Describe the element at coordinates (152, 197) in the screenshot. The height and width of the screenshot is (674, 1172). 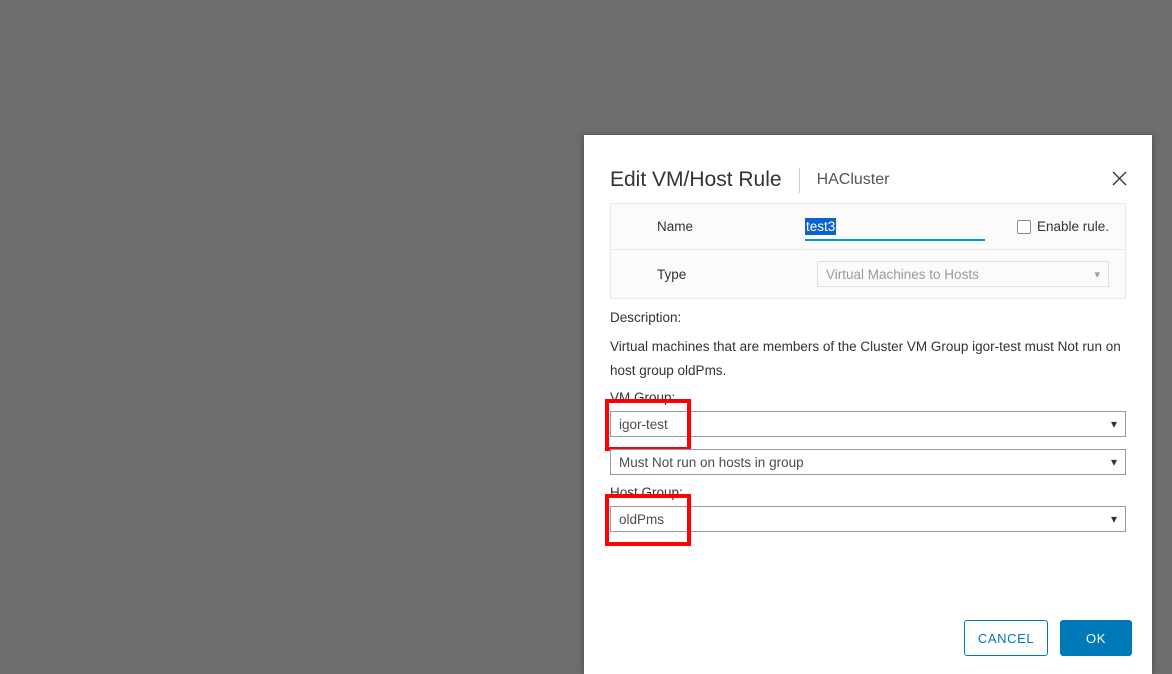
I see `tree-item-10-62-0-22: 10.62.0.22` at that location.